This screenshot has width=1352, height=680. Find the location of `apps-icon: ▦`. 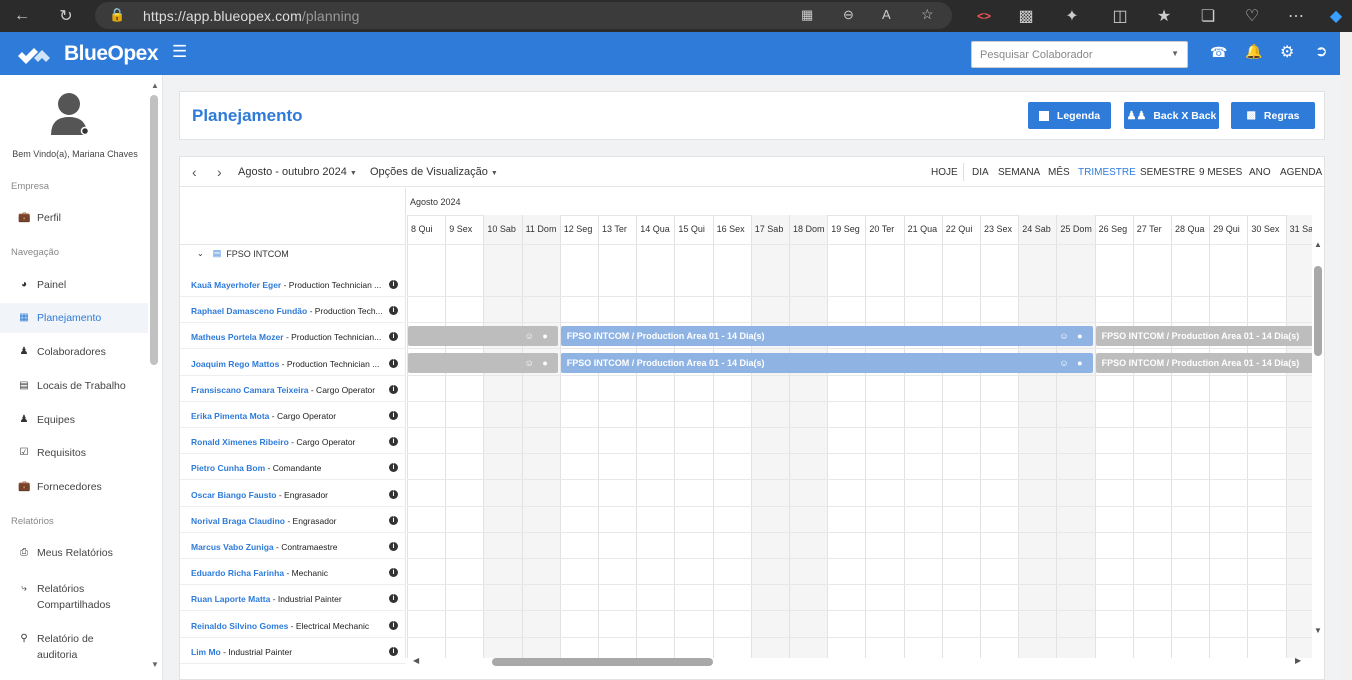

apps-icon: ▦ is located at coordinates (807, 15).